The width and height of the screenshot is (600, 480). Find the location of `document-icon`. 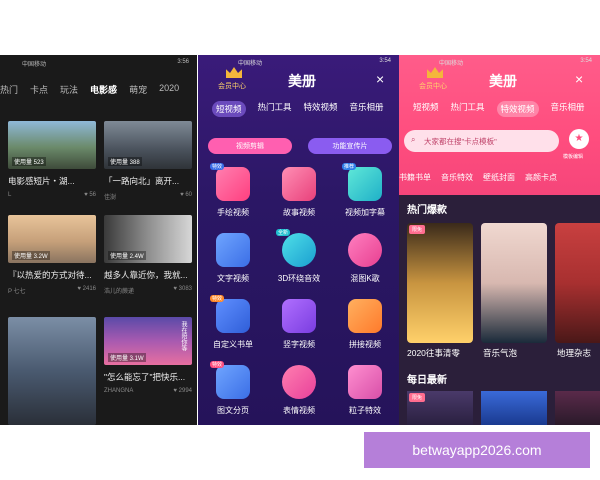

document-icon is located at coordinates (233, 250).